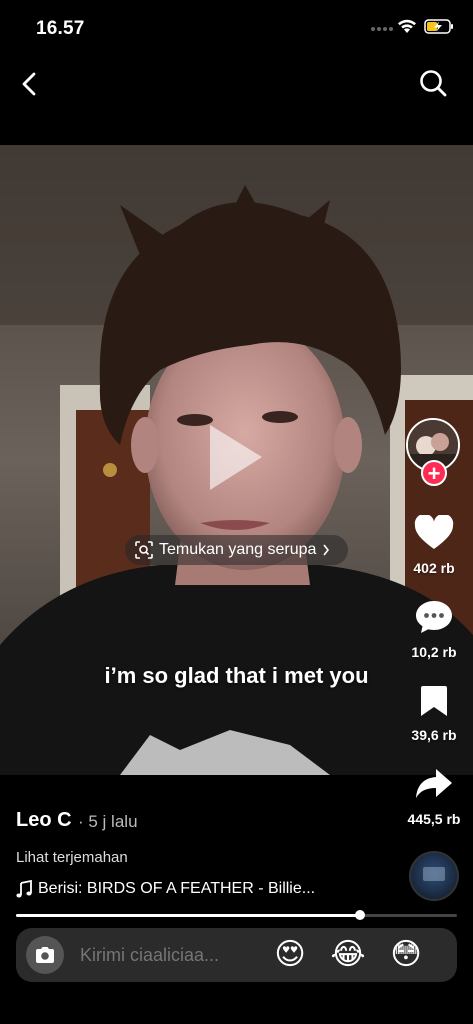 This screenshot has width=473, height=1024. What do you see at coordinates (438, 26) in the screenshot?
I see `battery-charging-icon` at bounding box center [438, 26].